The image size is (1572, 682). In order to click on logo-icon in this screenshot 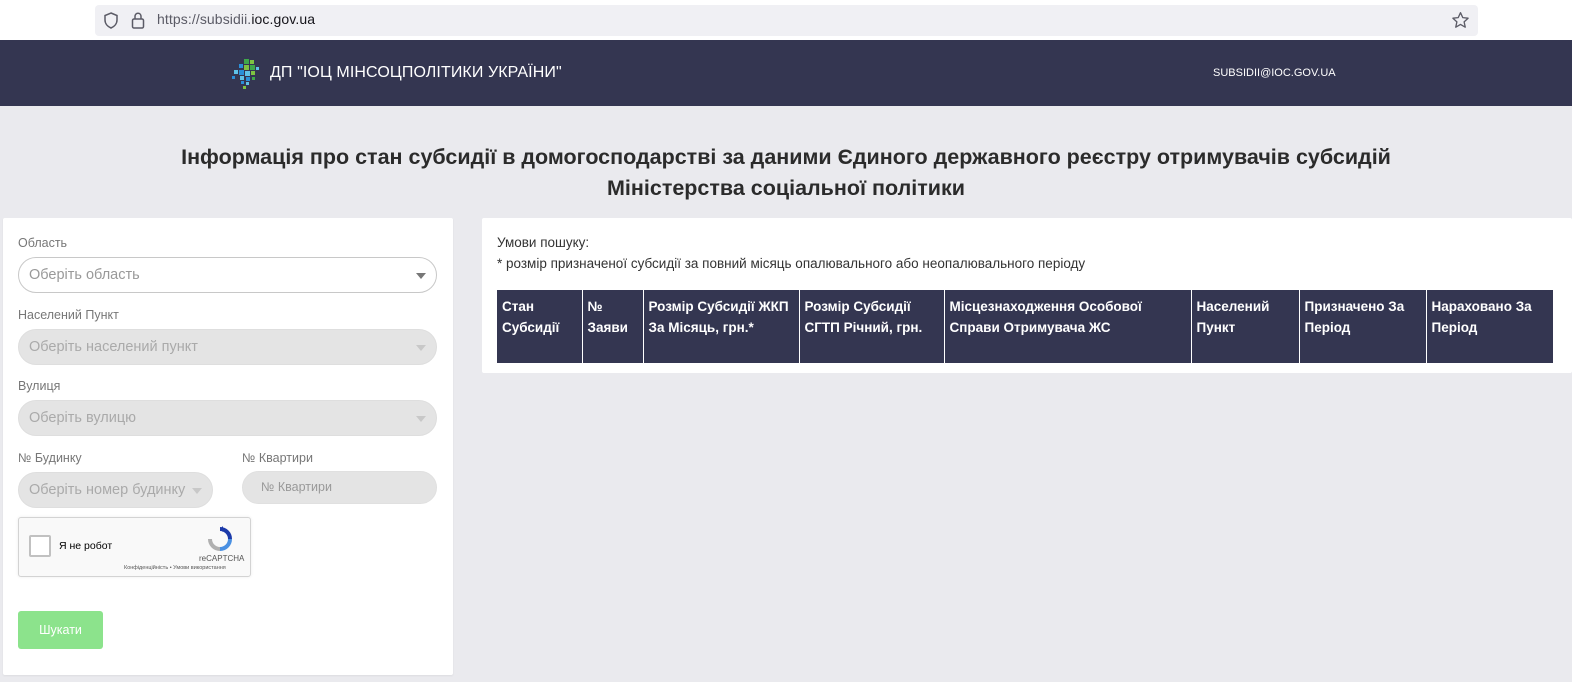, I will do `click(247, 74)`.